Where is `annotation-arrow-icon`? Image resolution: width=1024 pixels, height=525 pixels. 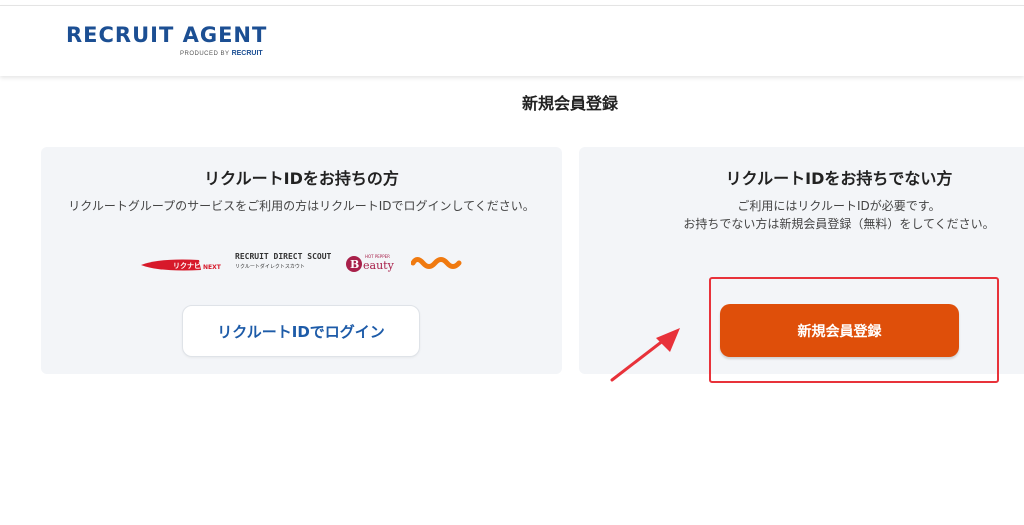 annotation-arrow-icon is located at coordinates (645, 355).